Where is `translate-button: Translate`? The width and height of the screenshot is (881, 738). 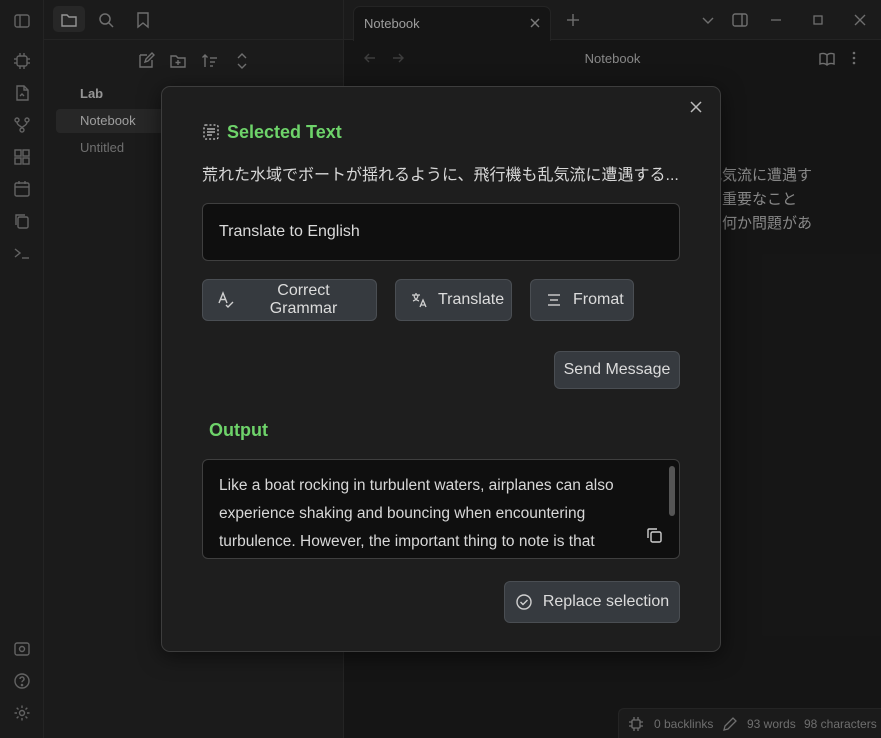
translate-button: Translate is located at coordinates (453, 300).